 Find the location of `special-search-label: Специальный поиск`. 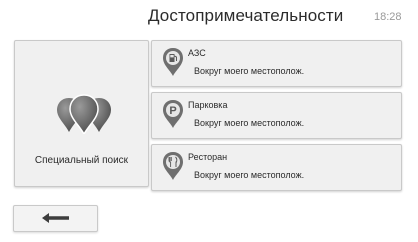

special-search-label: Специальный поиск is located at coordinates (81, 160).